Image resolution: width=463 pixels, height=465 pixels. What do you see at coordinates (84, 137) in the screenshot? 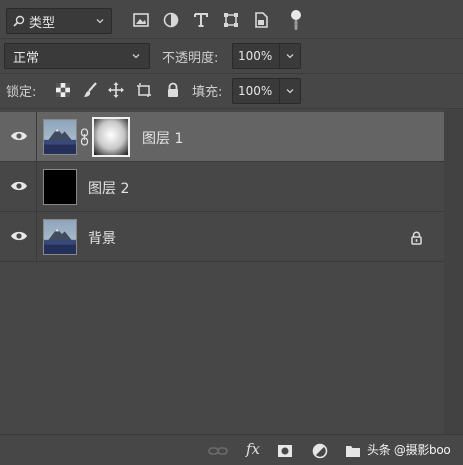
I see `mask-link-icon` at bounding box center [84, 137].